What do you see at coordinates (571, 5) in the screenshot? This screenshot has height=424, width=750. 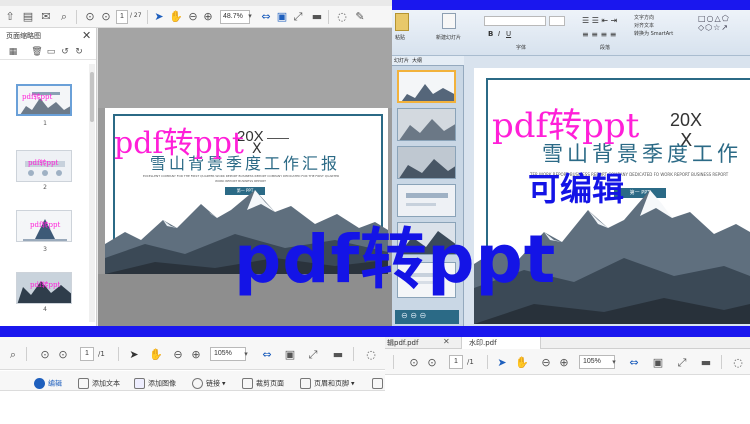 I see `blue-divider-top` at bounding box center [571, 5].